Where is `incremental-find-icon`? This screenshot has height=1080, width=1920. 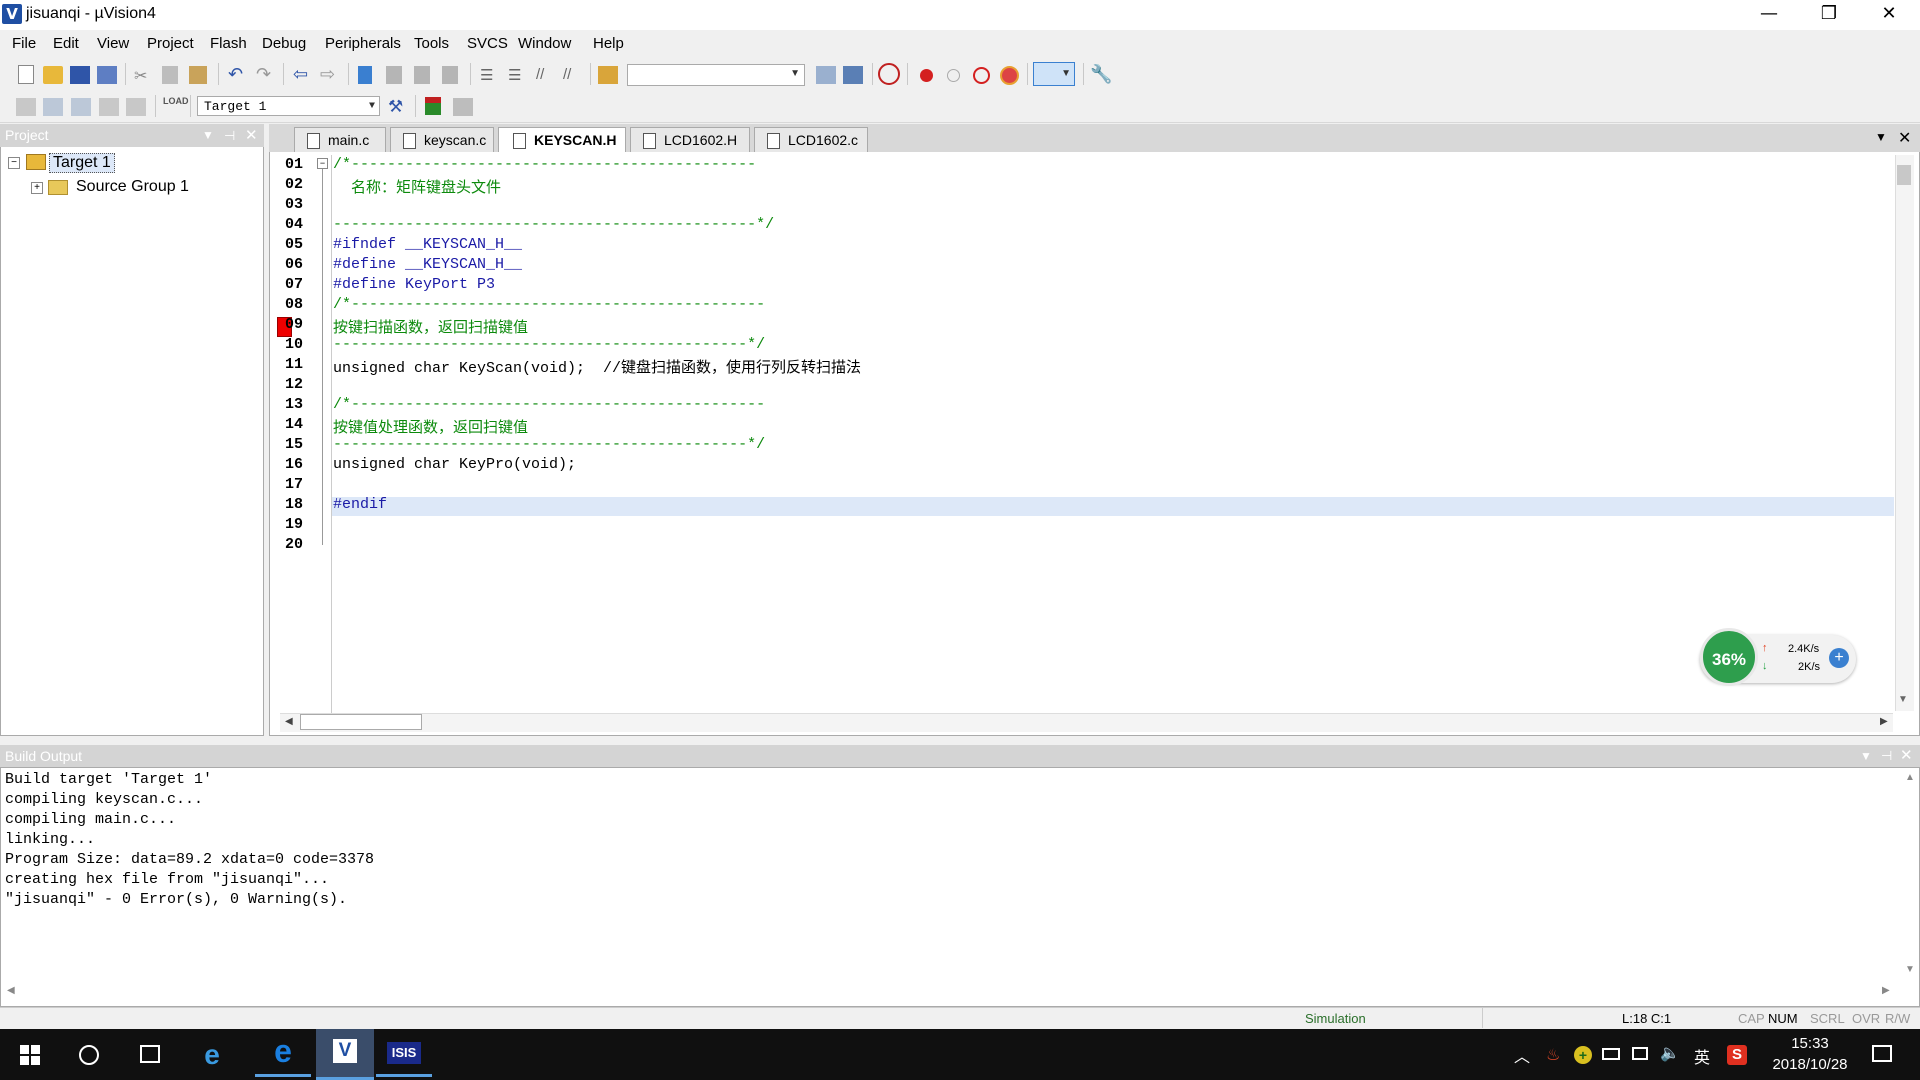
incremental-find-icon is located at coordinates (826, 75).